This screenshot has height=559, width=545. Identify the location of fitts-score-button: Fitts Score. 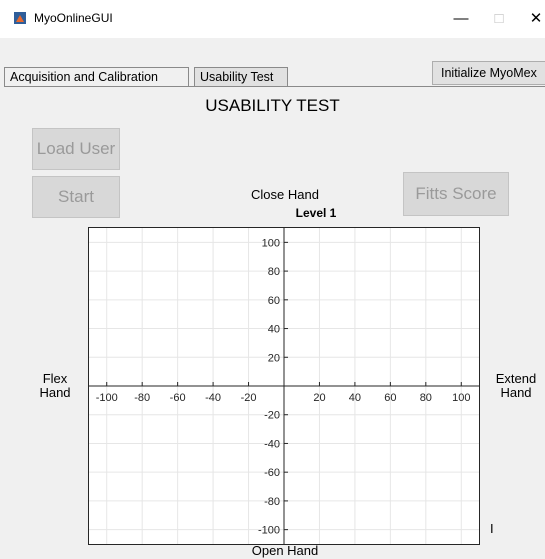
(456, 194).